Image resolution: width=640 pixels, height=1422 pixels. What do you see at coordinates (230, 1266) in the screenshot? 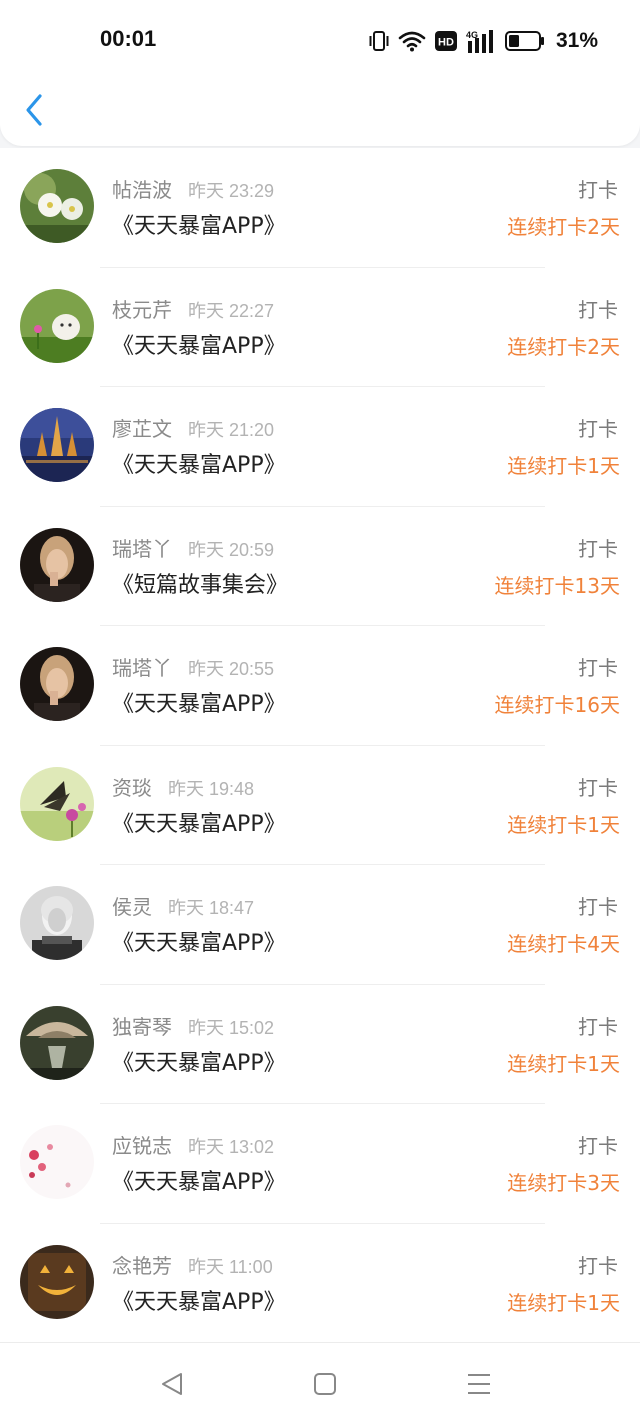
I see `checkin-time: 昨天 11:00` at bounding box center [230, 1266].